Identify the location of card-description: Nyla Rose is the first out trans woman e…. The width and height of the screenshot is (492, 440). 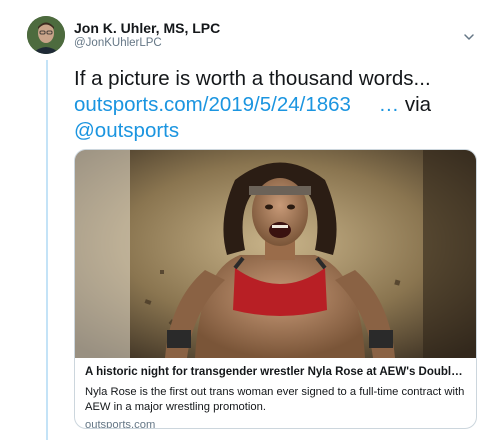
(275, 399).